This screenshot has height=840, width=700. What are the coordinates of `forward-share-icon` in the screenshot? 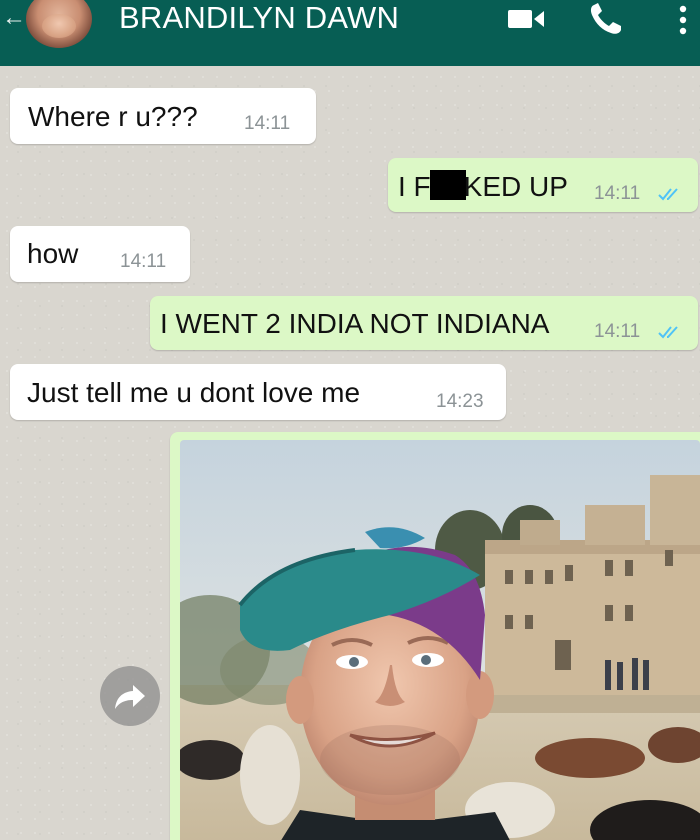 It's located at (130, 697).